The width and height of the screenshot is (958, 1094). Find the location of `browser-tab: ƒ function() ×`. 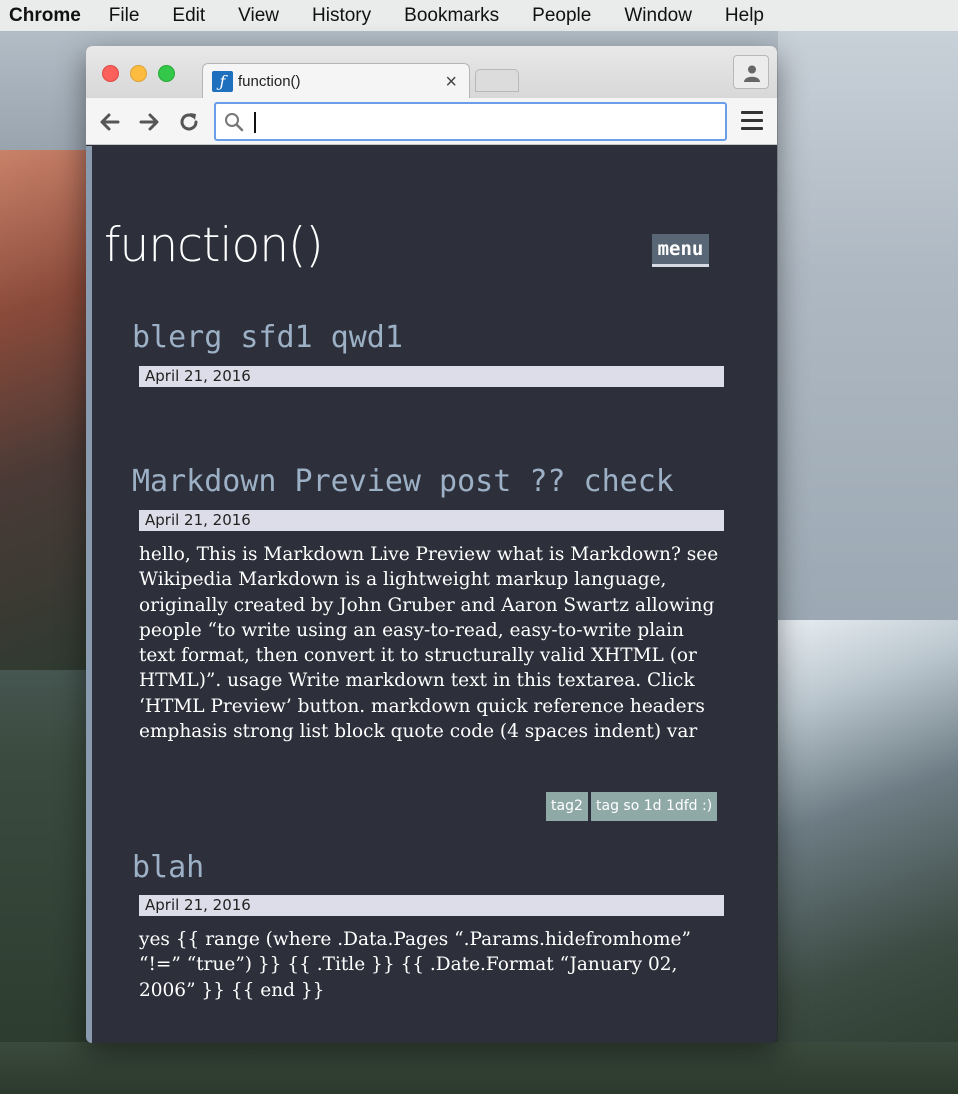

browser-tab: ƒ function() × is located at coordinates (336, 81).